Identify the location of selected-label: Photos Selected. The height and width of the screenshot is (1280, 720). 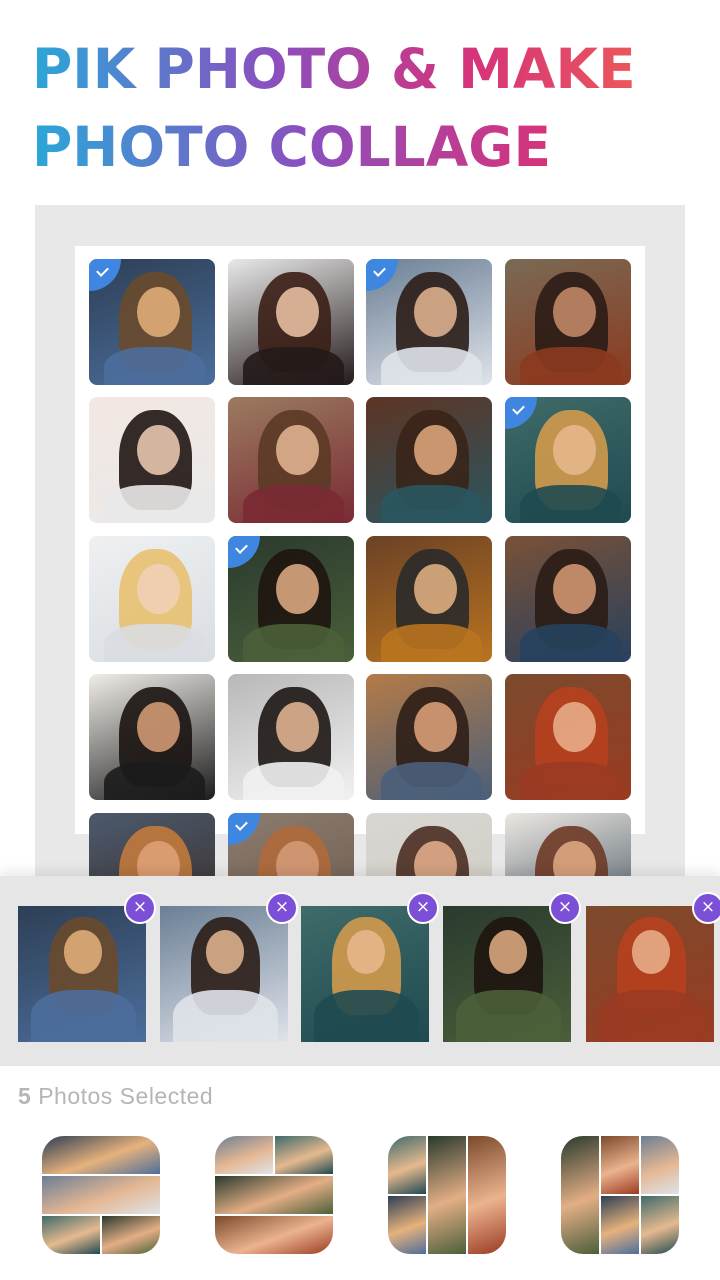
(126, 1096).